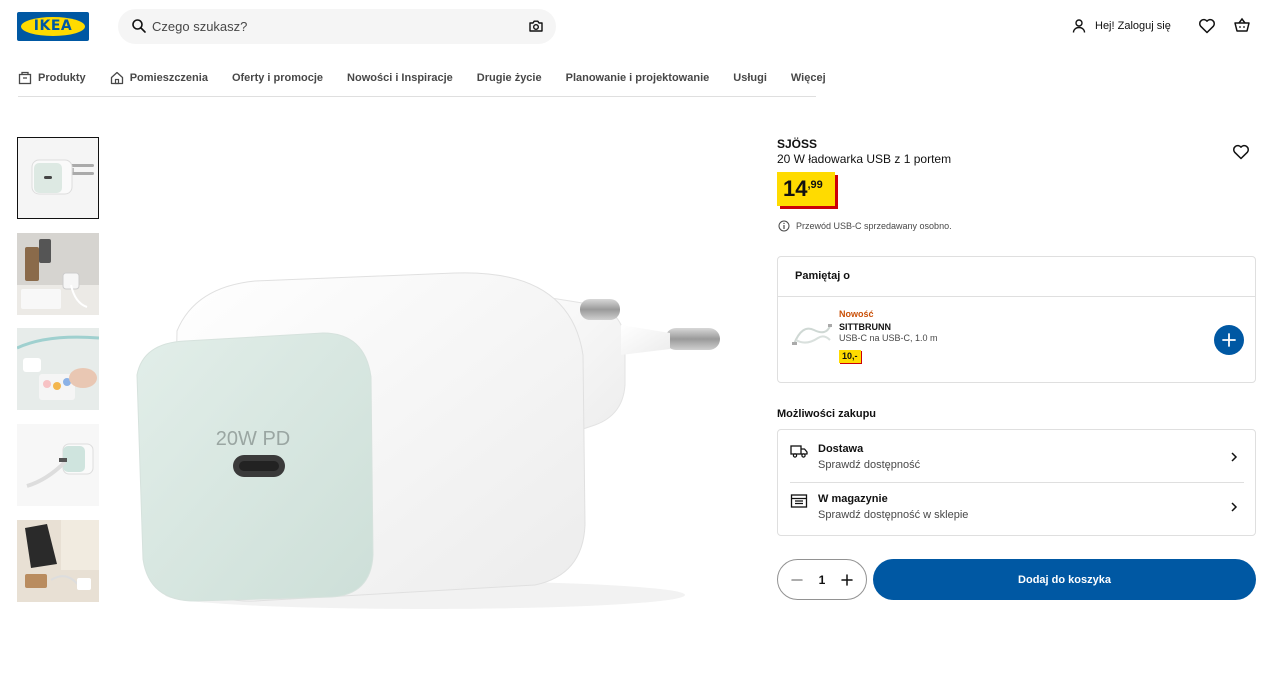 This screenshot has width=1280, height=691. What do you see at coordinates (536, 26) in the screenshot?
I see `camera-icon` at bounding box center [536, 26].